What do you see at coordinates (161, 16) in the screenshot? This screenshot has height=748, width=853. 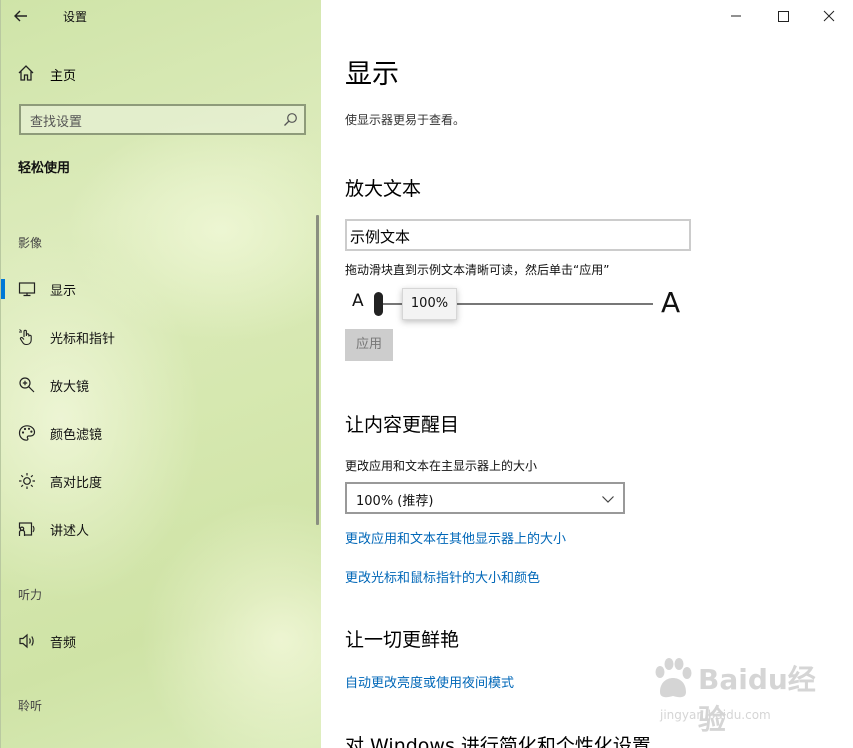 I see `title-bar-left: 设置` at bounding box center [161, 16].